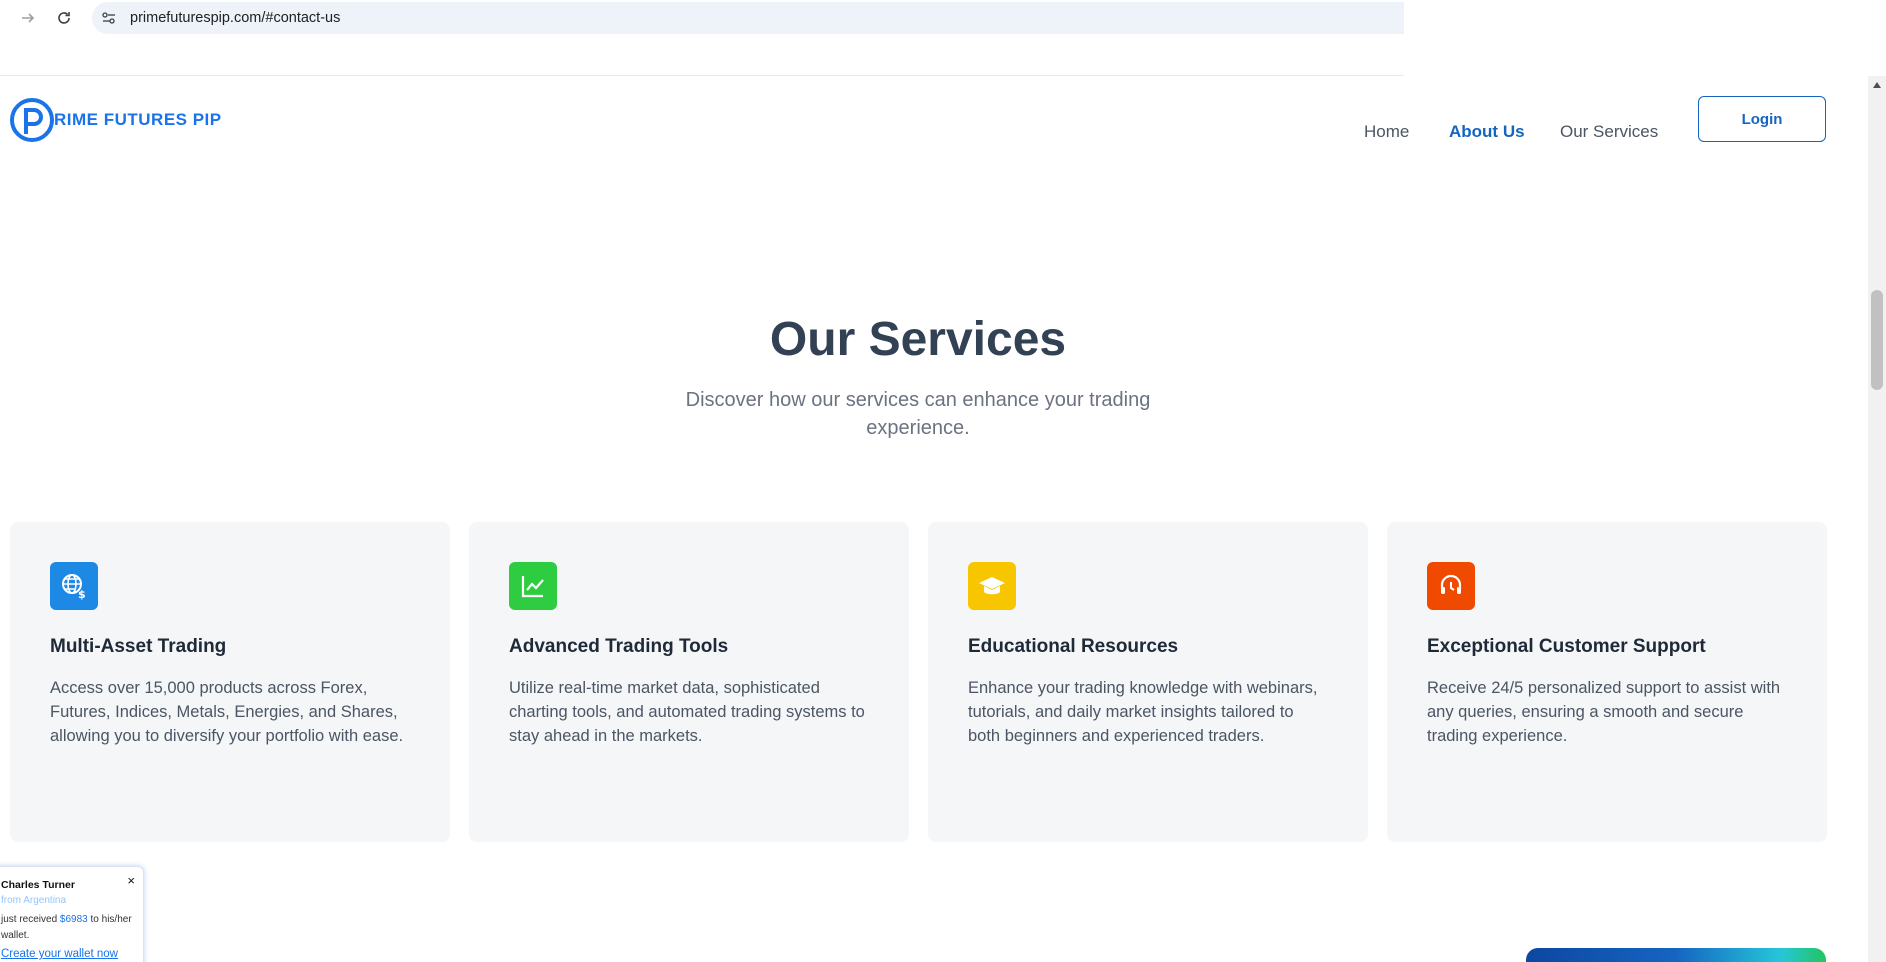 The width and height of the screenshot is (1886, 962). I want to click on card-title: Multi-Asset Trading, so click(138, 646).